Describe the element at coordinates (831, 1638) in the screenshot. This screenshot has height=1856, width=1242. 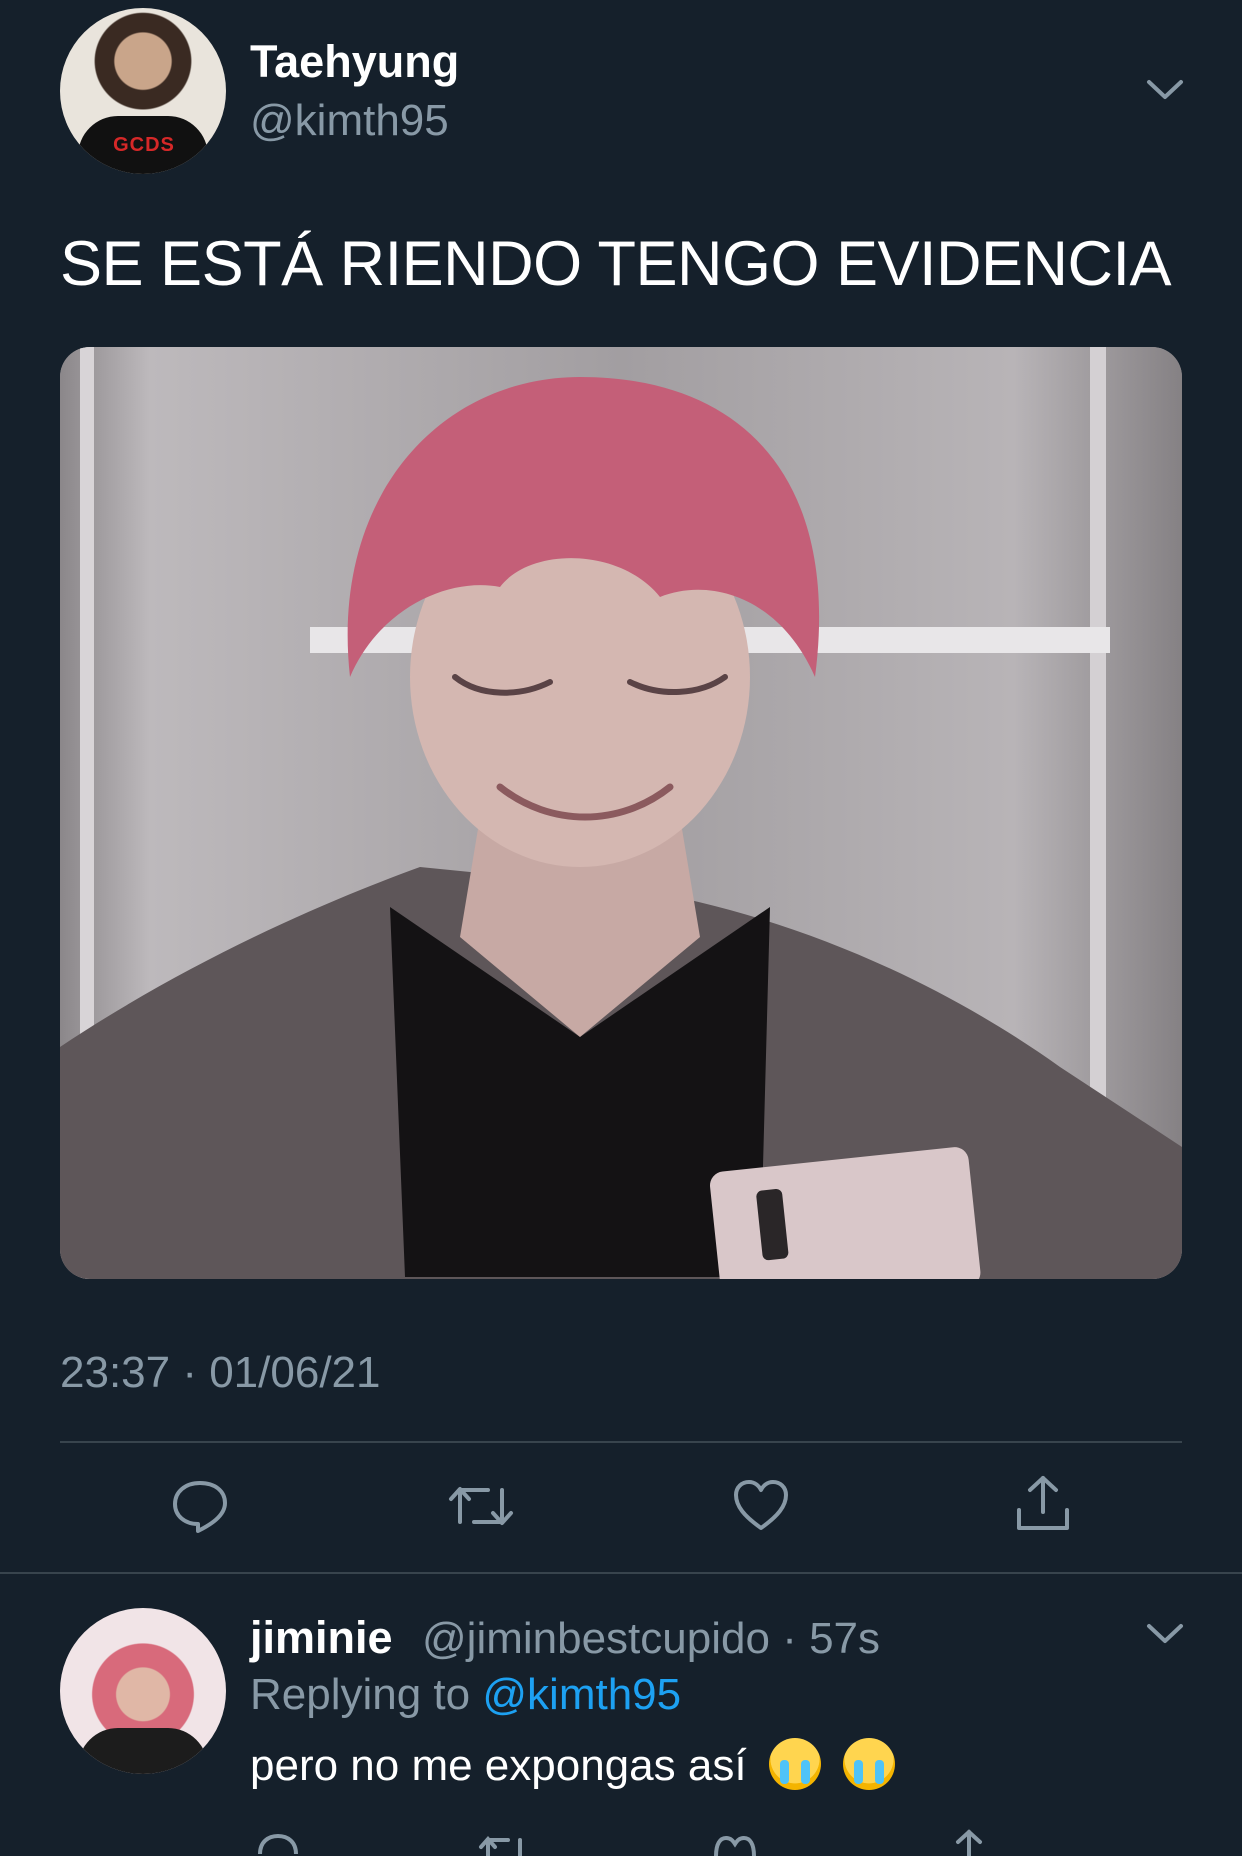
I see `reply-time: · 57s` at that location.